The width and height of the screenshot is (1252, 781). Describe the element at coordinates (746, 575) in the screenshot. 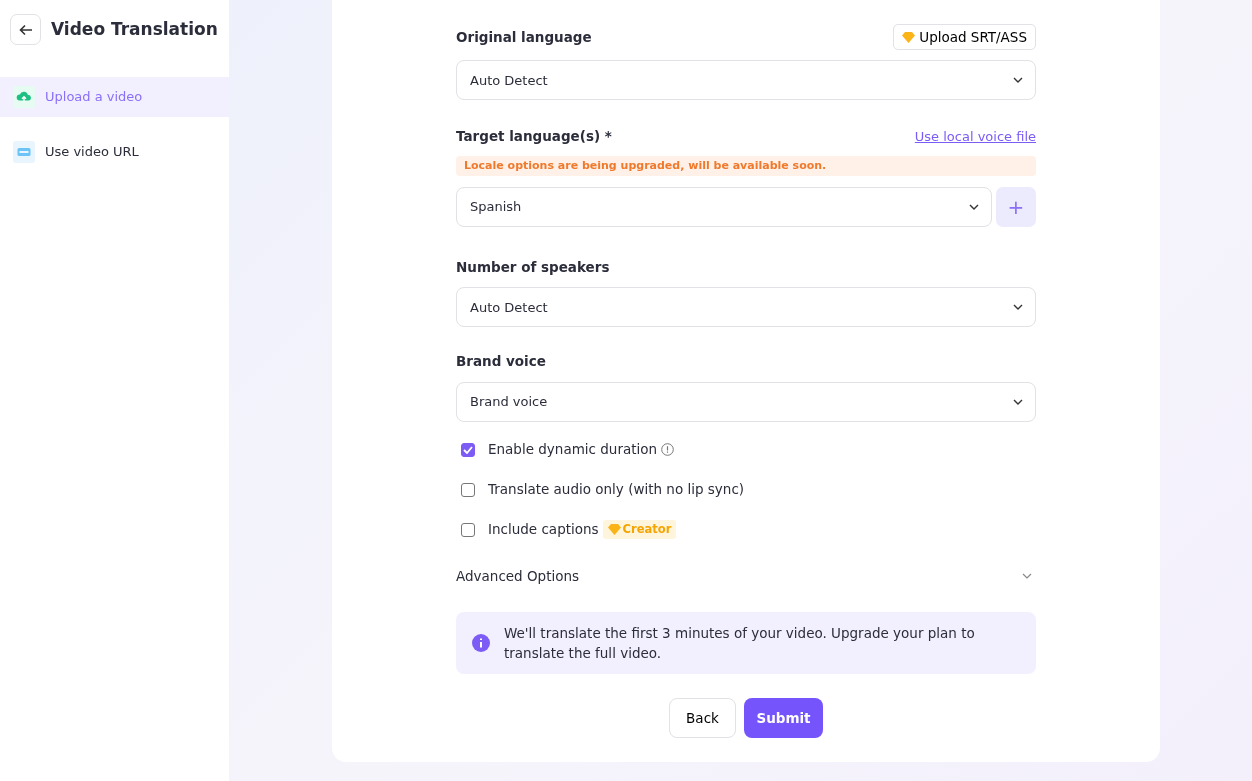

I see `advanced-options-toggle: Advanced Options` at that location.